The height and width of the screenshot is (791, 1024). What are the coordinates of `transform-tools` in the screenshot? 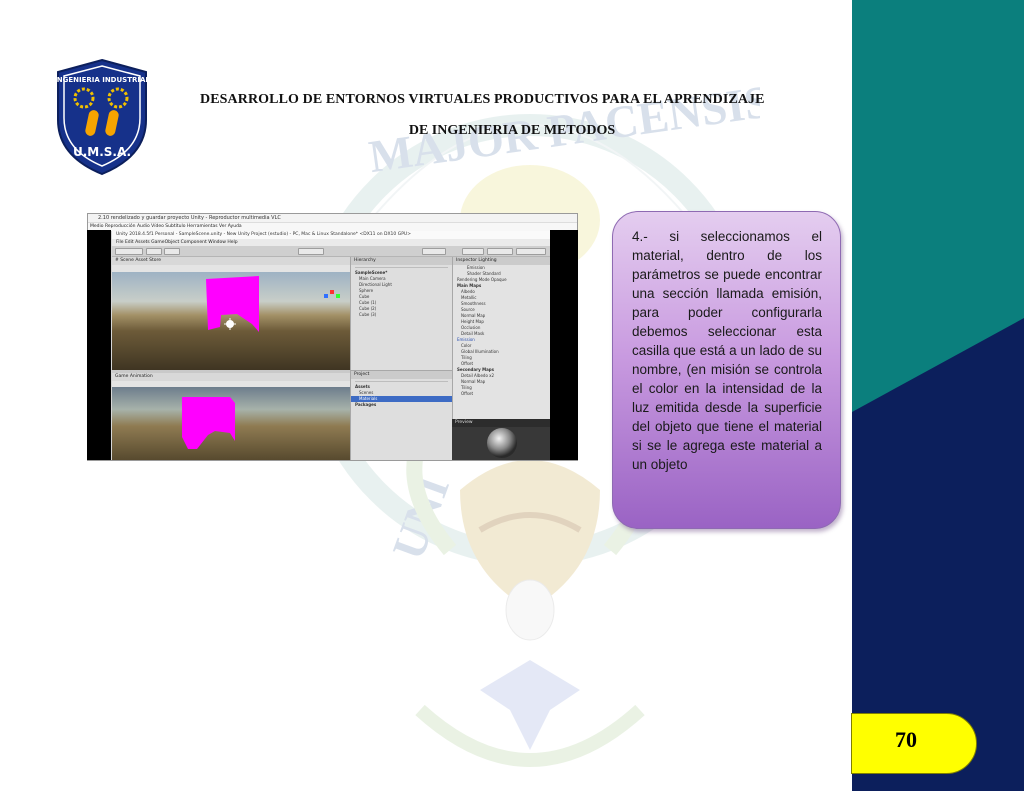 It's located at (129, 251).